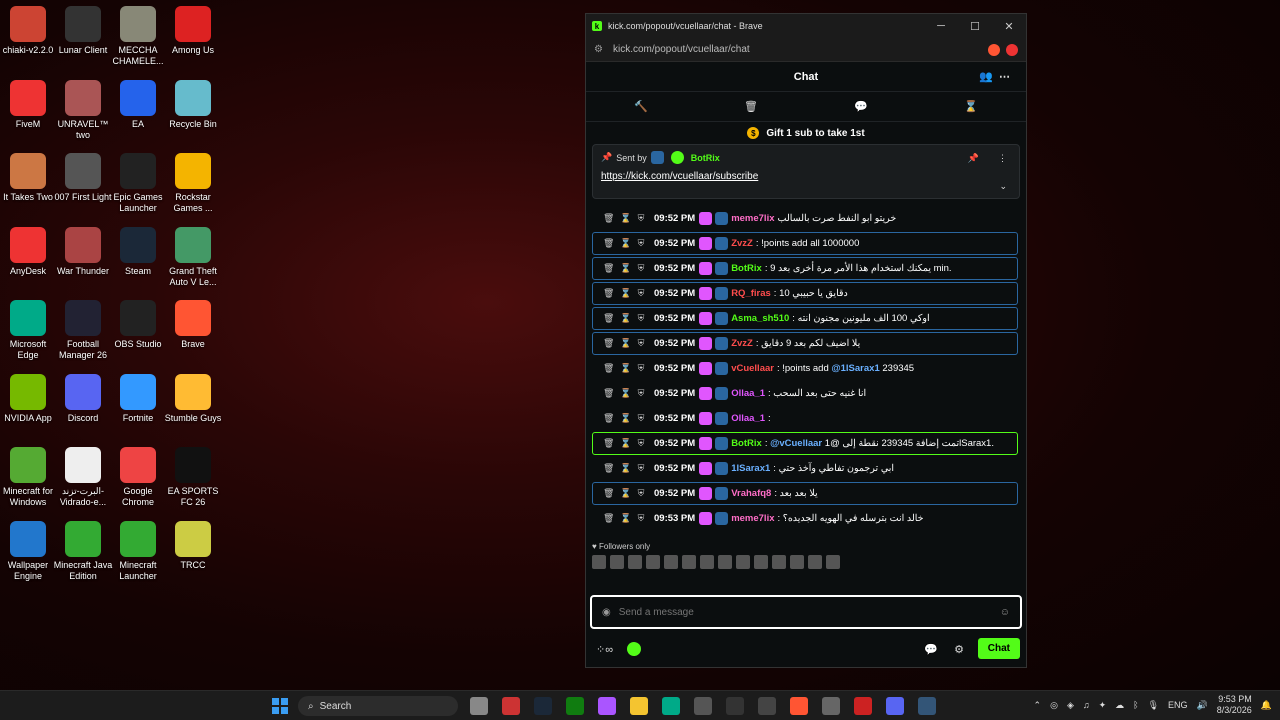 Image resolution: width=1280 pixels, height=720 pixels. What do you see at coordinates (895, 706) in the screenshot?
I see `discord-icon` at bounding box center [895, 706].